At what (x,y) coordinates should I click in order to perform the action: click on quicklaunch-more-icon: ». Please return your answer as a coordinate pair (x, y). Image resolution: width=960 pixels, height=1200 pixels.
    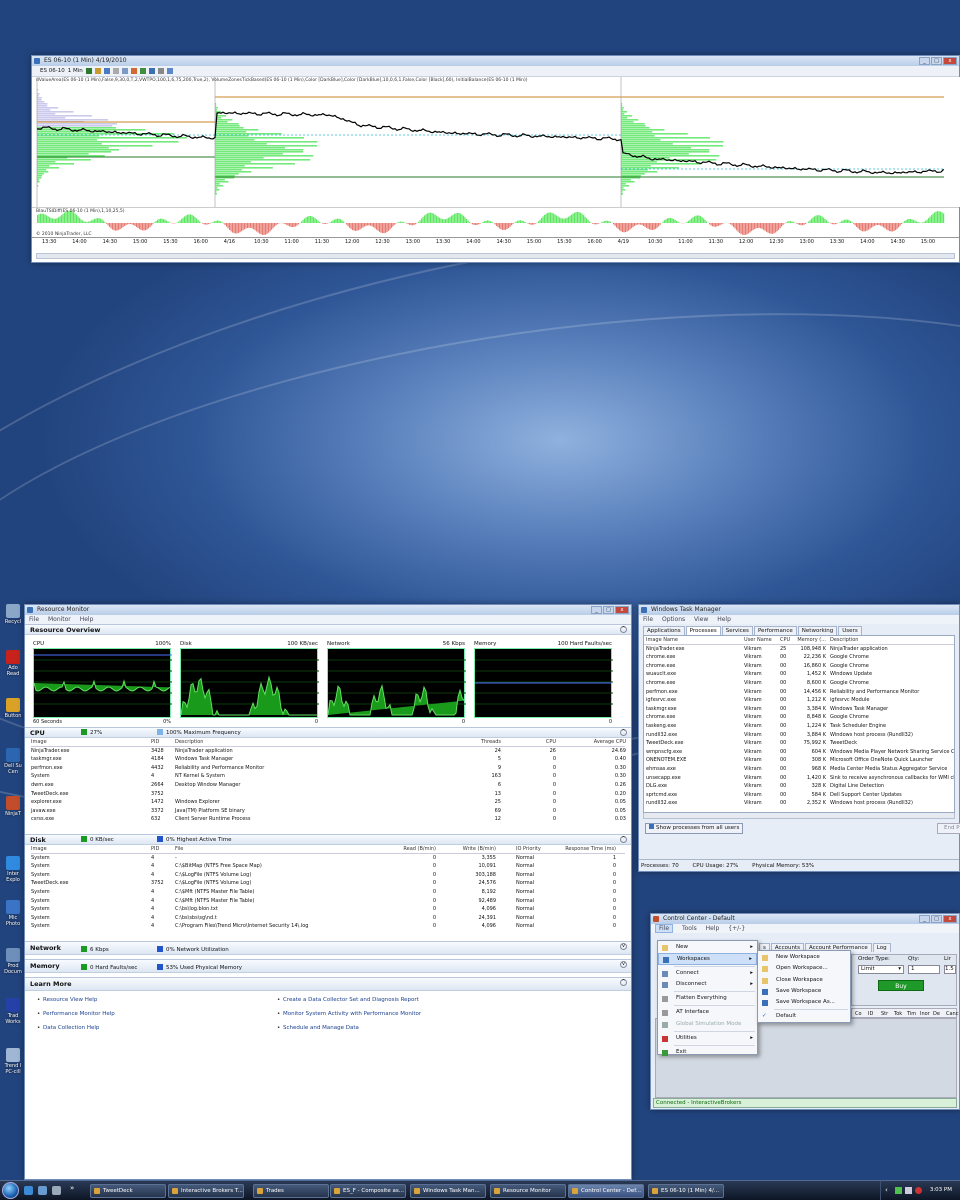
    Looking at the image, I should click on (72, 1188).